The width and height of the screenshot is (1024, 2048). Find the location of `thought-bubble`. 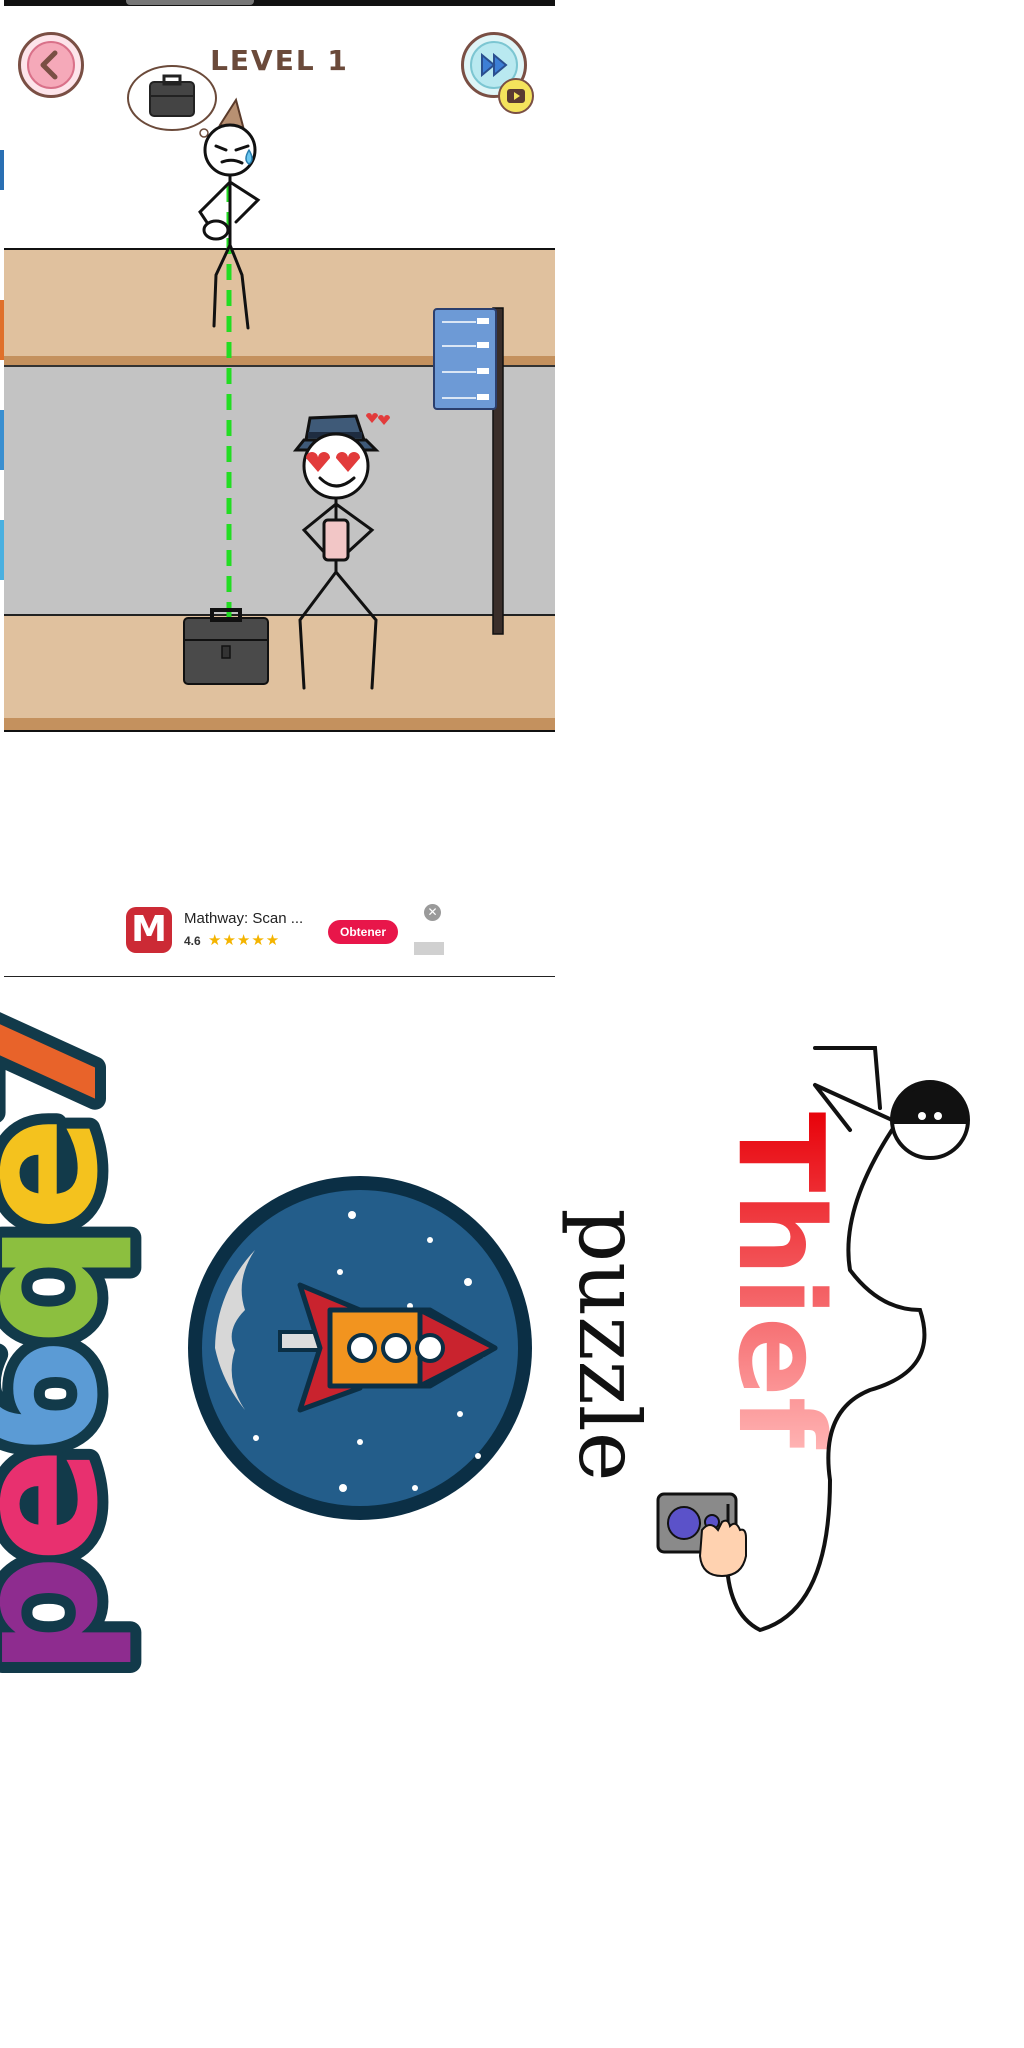

thought-bubble is located at coordinates (172, 104).